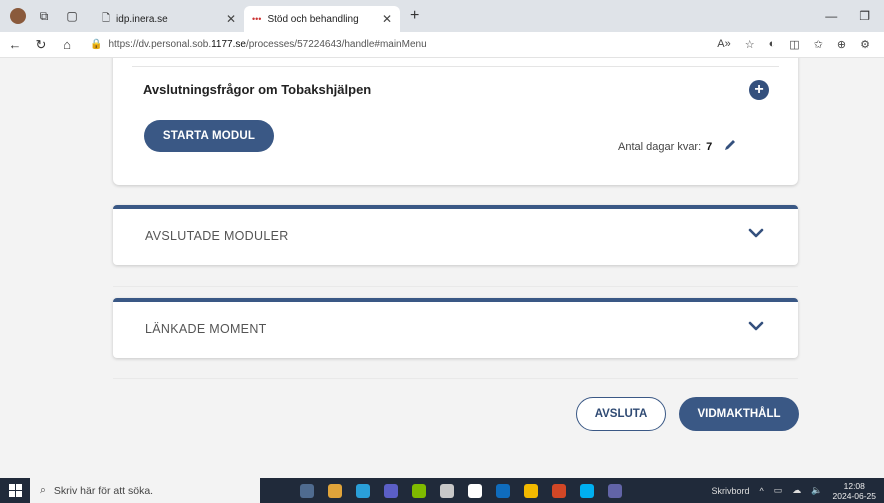  Describe the element at coordinates (391, 490) in the screenshot. I see `teams-icon` at that location.